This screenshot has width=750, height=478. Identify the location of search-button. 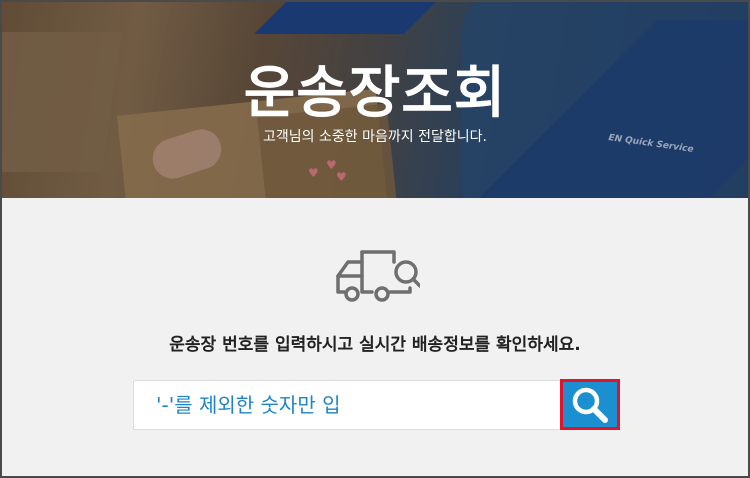
(590, 404).